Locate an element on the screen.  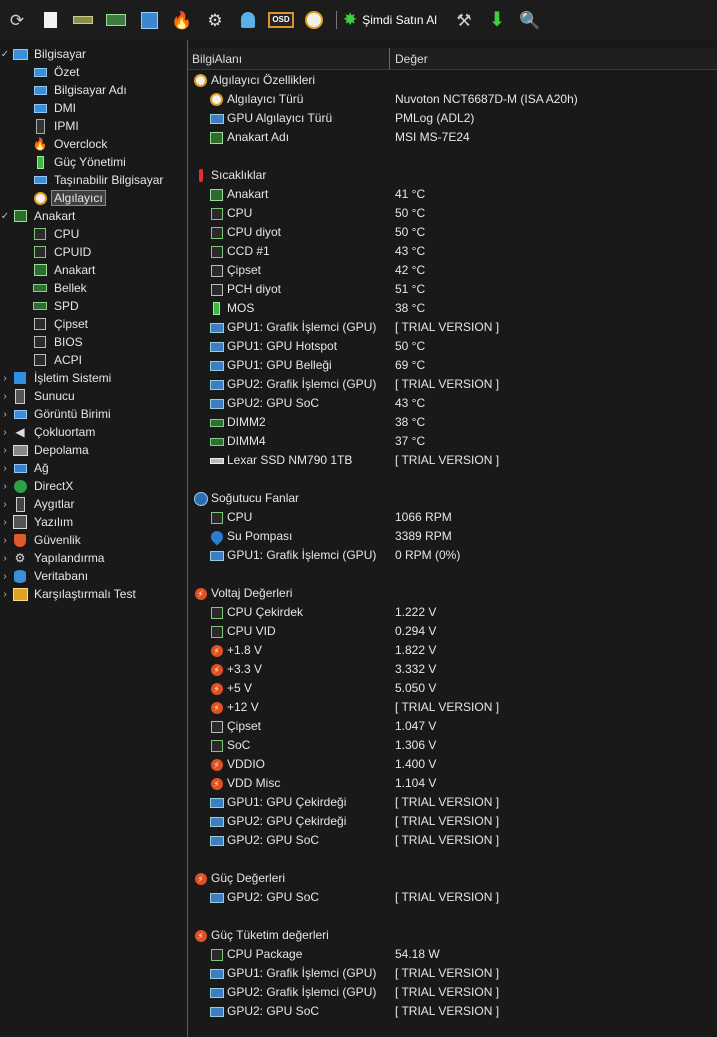
tree-item: › Veritabanı is located at coordinates (45, 576).